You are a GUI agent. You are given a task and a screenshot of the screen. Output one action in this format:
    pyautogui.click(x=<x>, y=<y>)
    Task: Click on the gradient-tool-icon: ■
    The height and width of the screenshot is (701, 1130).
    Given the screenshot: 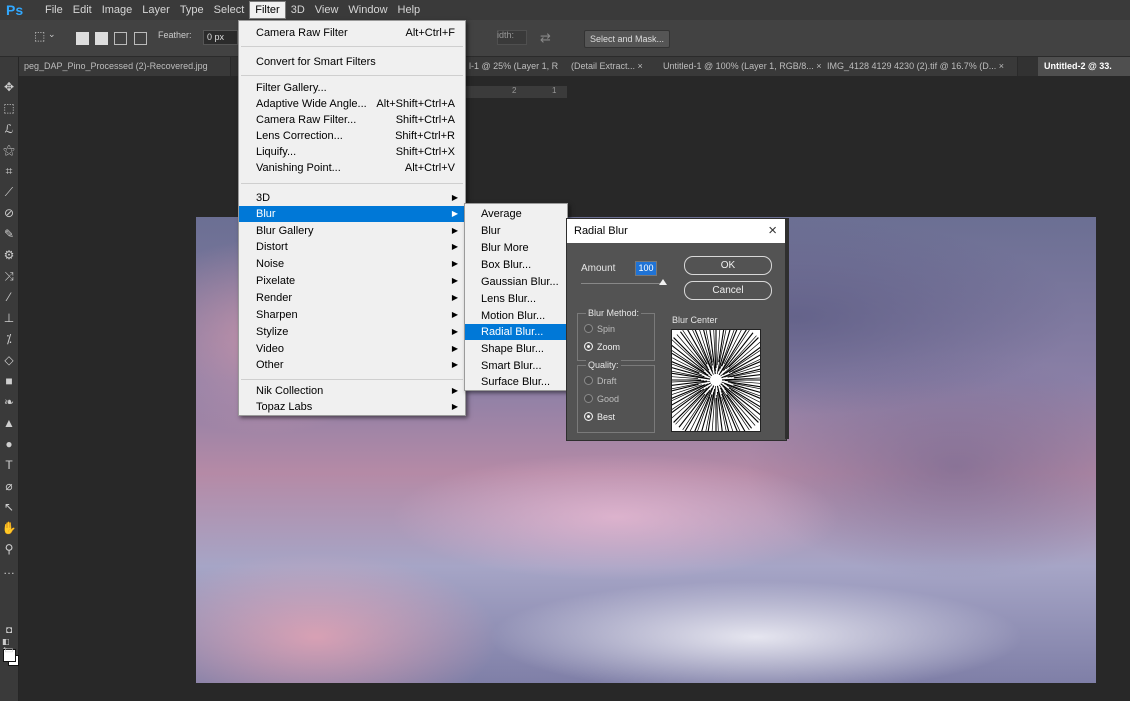 What is the action you would take?
    pyautogui.click(x=9, y=381)
    